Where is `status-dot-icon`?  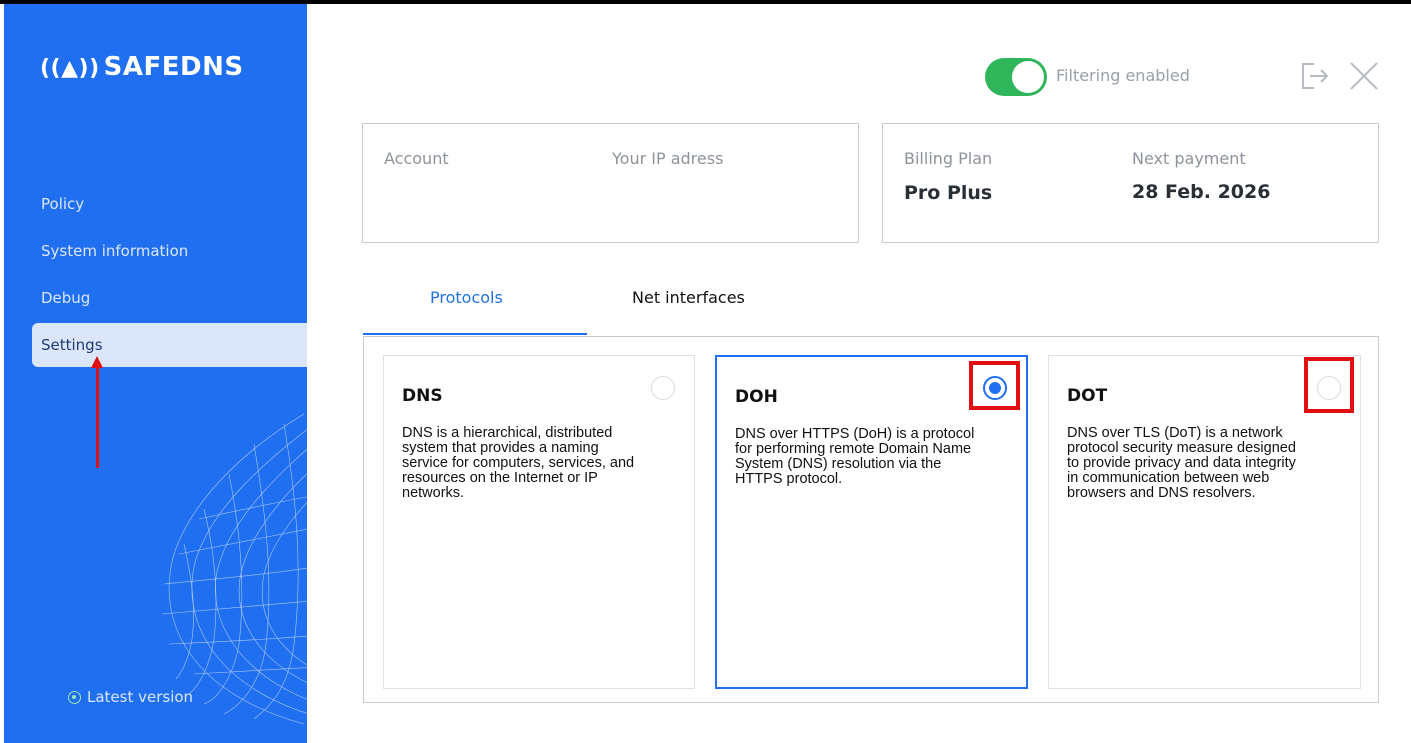
status-dot-icon is located at coordinates (74, 697).